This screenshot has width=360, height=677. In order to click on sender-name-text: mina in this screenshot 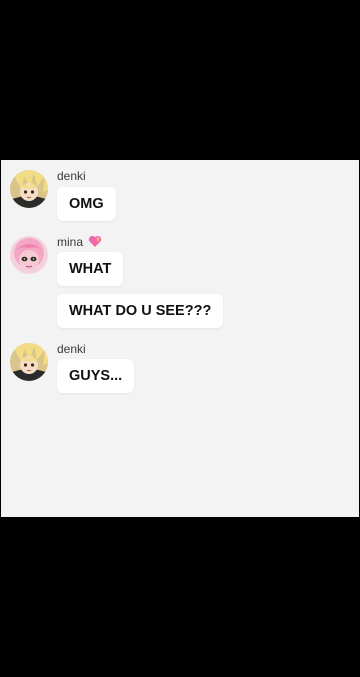, I will do `click(70, 242)`.